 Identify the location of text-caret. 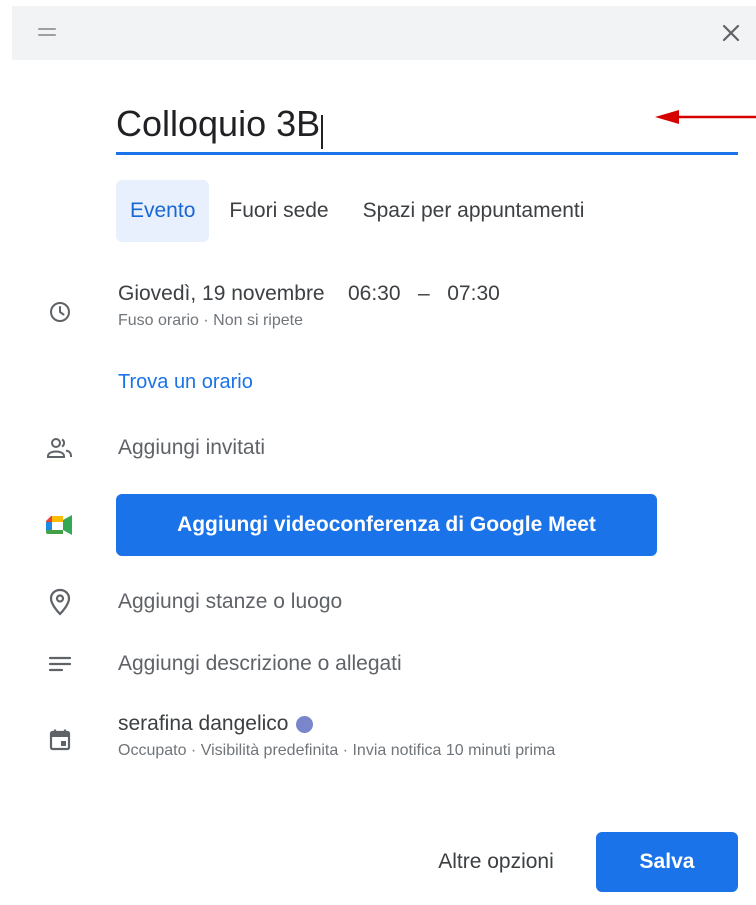
(322, 131).